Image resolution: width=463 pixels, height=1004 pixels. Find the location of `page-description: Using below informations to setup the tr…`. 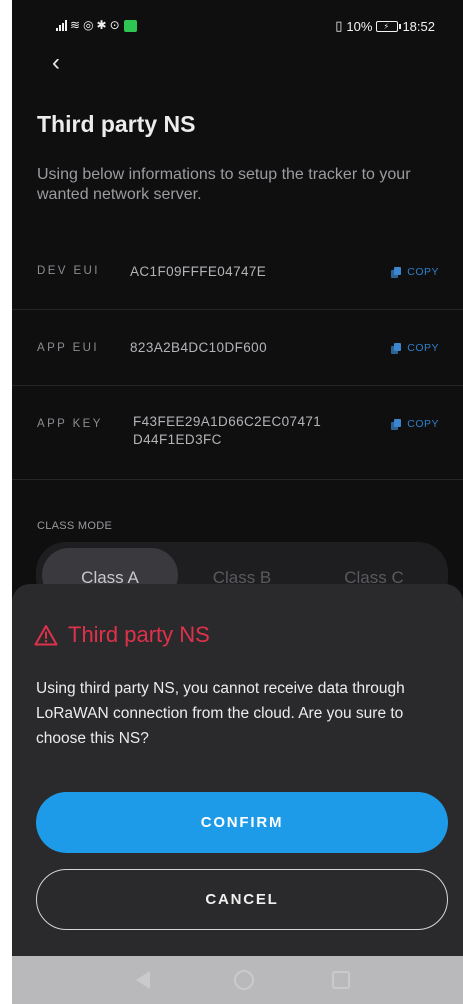

page-description: Using below informations to setup the tr… is located at coordinates (224, 184).